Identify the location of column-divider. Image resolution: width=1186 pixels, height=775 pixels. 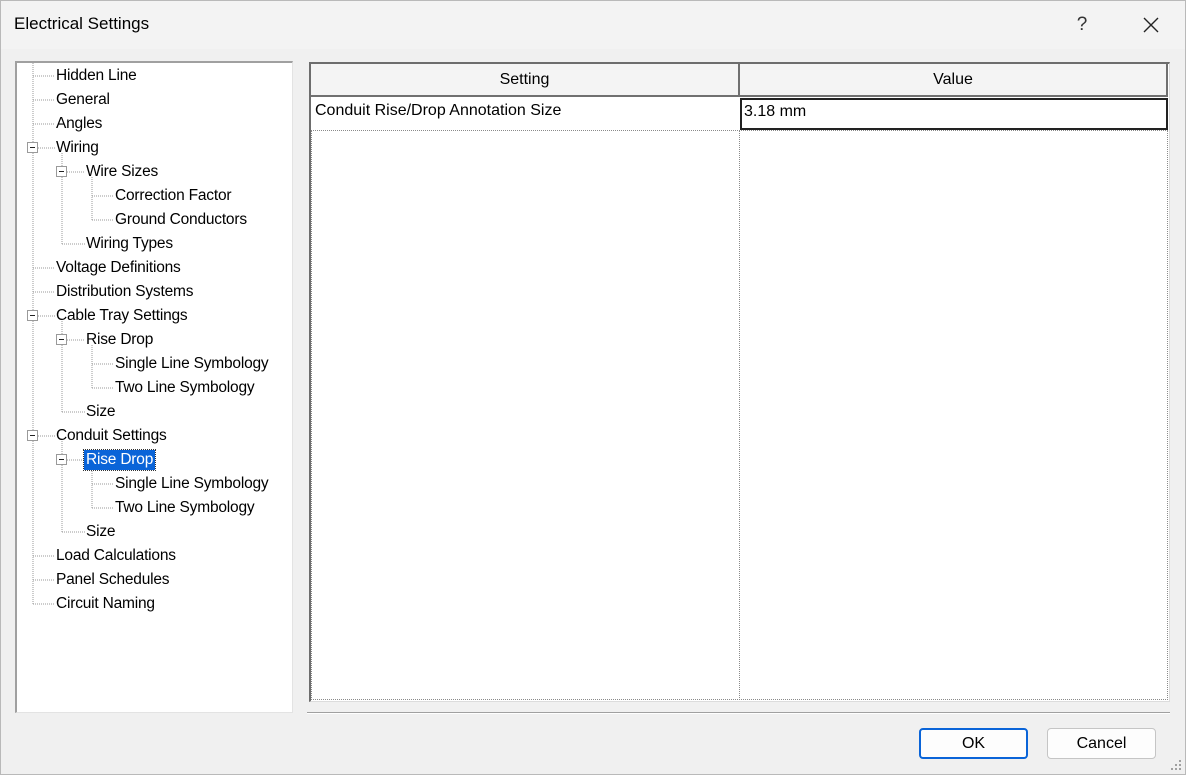
(739, 415).